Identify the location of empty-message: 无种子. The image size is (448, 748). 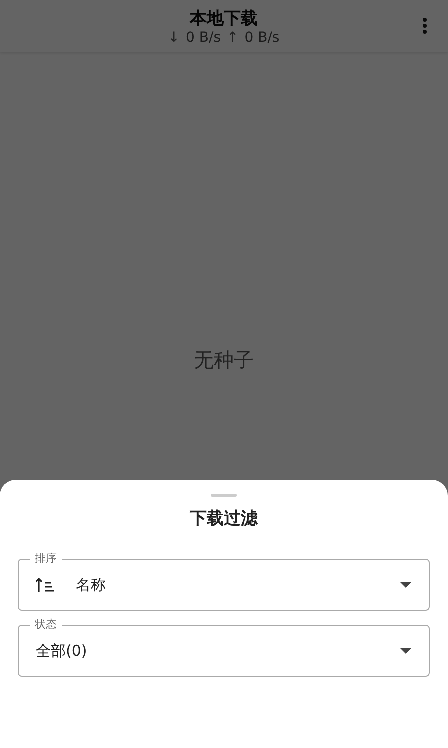
(224, 360).